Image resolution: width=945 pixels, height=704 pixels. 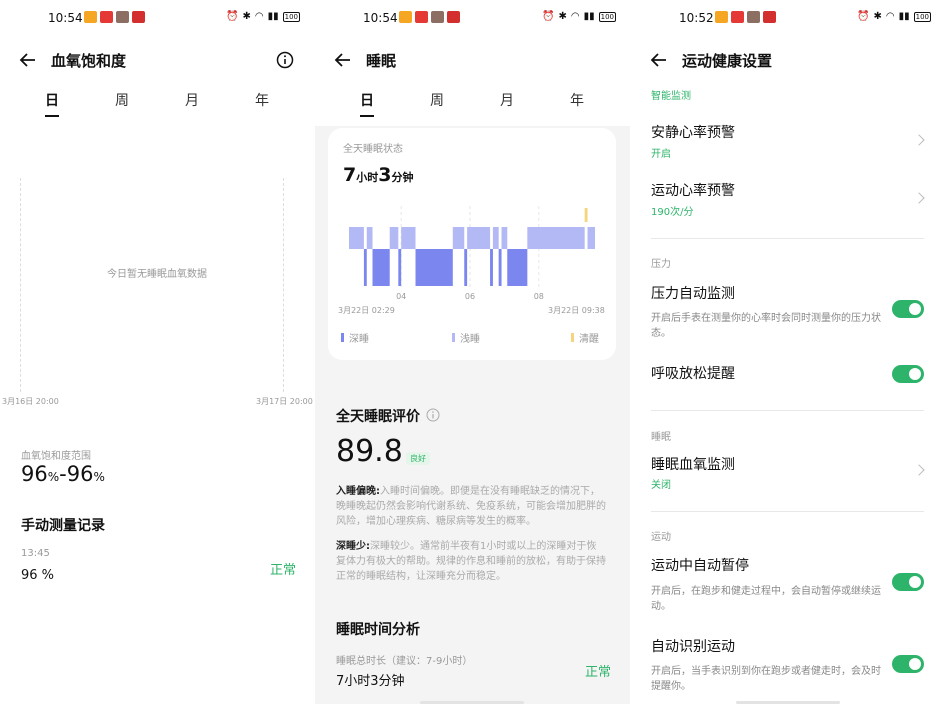 What do you see at coordinates (30, 401) in the screenshot?
I see `chart-x-start: 3月16日 20:00` at bounding box center [30, 401].